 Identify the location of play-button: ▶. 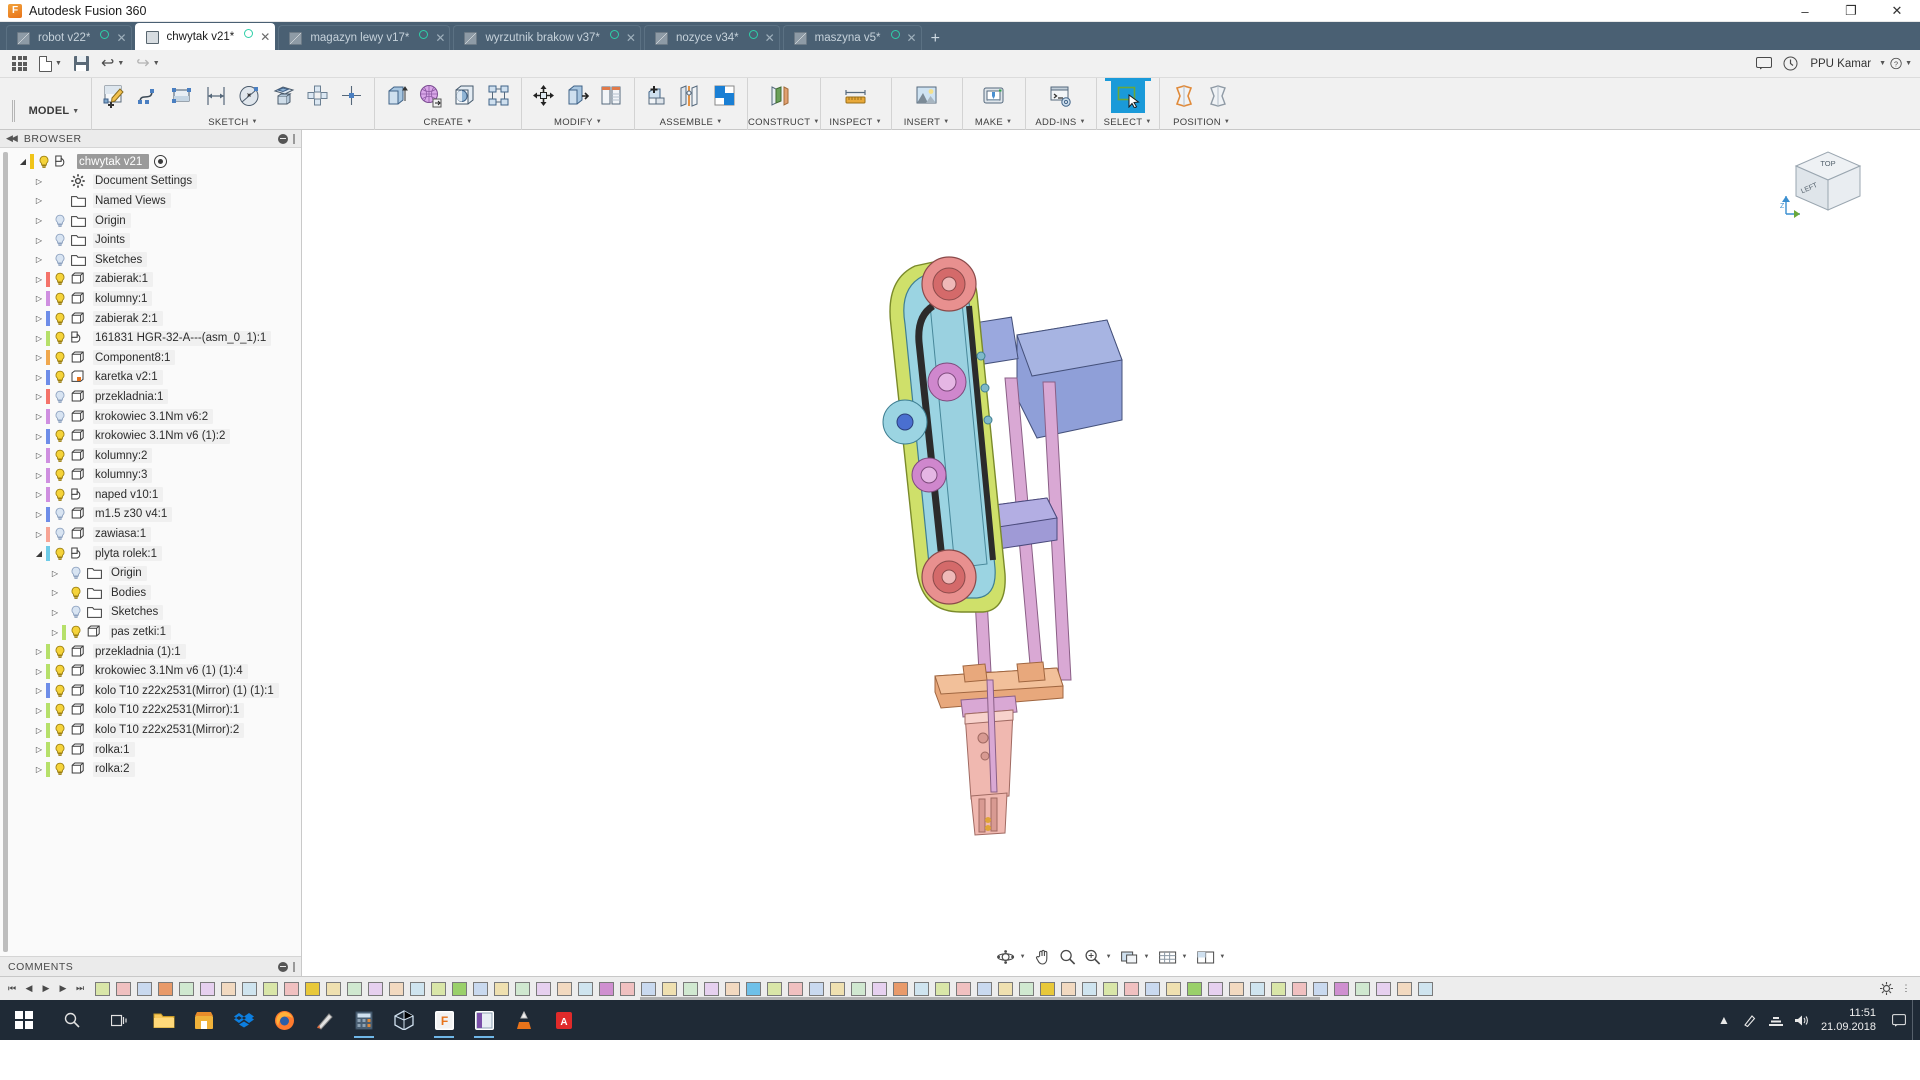
(46, 989).